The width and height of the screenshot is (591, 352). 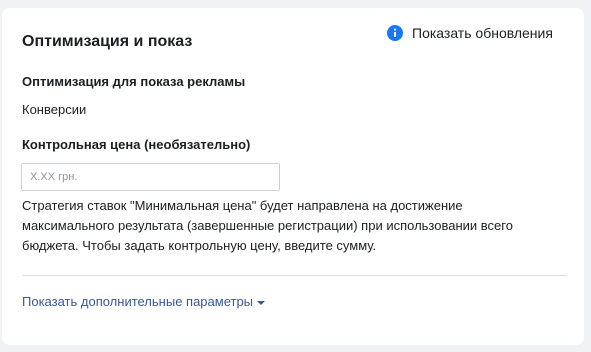 I want to click on optimization-goal-label: Оптимизация для показа рекламы, so click(x=134, y=81).